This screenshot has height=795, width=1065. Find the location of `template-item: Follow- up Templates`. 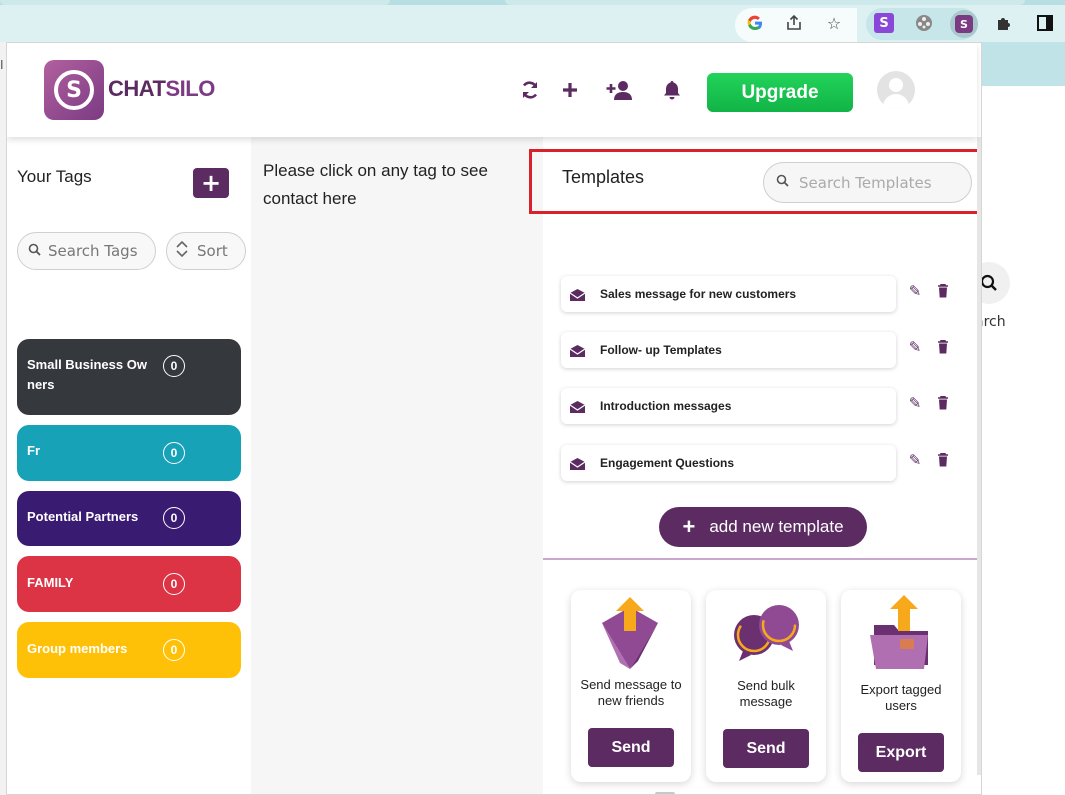

template-item: Follow- up Templates is located at coordinates (728, 350).